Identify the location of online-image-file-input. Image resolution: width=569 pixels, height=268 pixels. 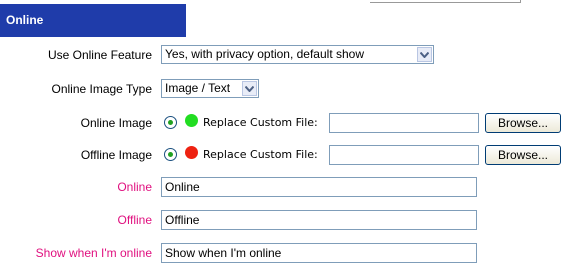
(404, 123).